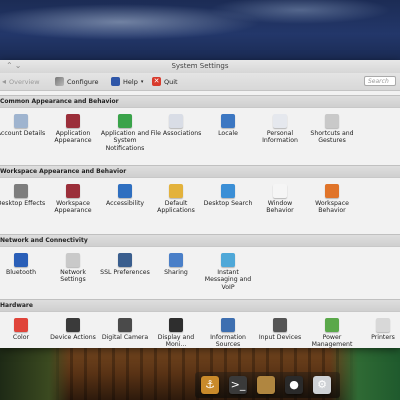  I want to click on ssl-preferences-icon, so click(125, 260).